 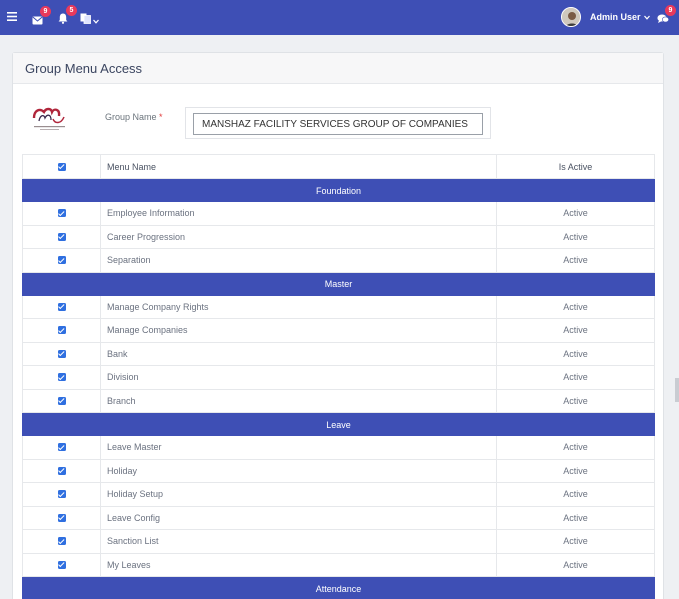 I want to click on table-row: Holiday Active, so click(x=338, y=471).